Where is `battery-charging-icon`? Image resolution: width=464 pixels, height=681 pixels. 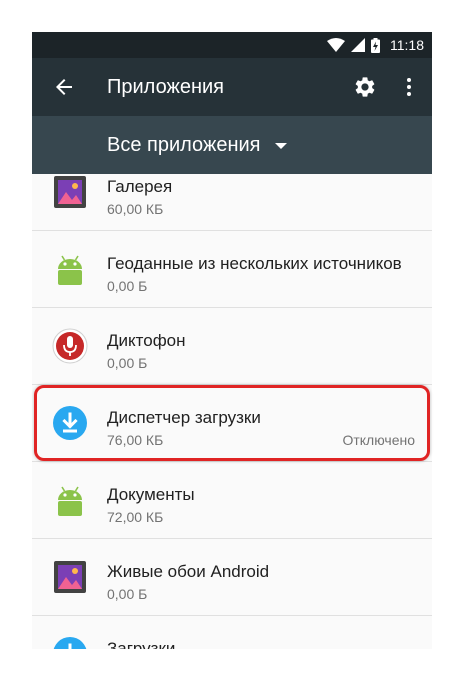 battery-charging-icon is located at coordinates (375, 45).